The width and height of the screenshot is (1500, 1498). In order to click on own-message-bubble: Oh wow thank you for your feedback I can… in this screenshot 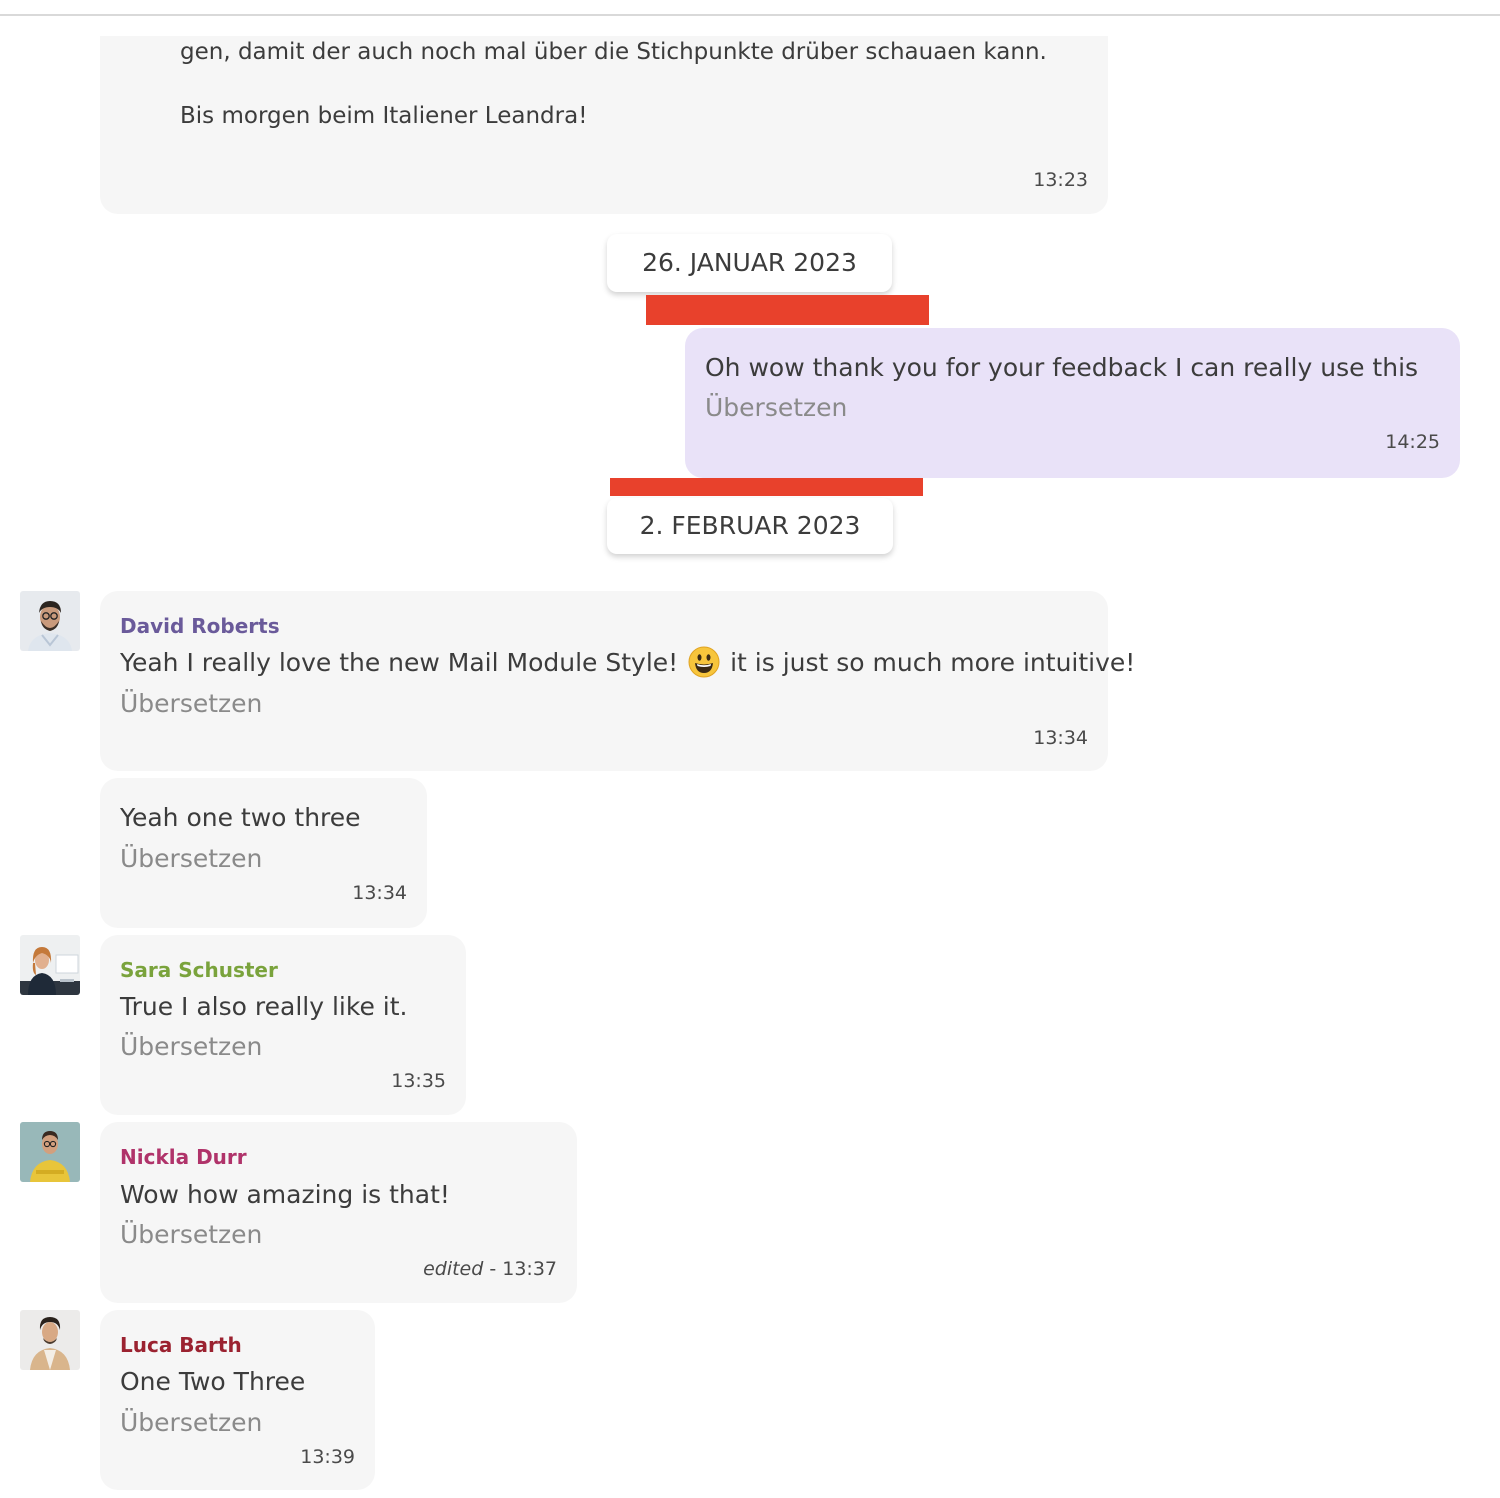, I will do `click(1072, 403)`.